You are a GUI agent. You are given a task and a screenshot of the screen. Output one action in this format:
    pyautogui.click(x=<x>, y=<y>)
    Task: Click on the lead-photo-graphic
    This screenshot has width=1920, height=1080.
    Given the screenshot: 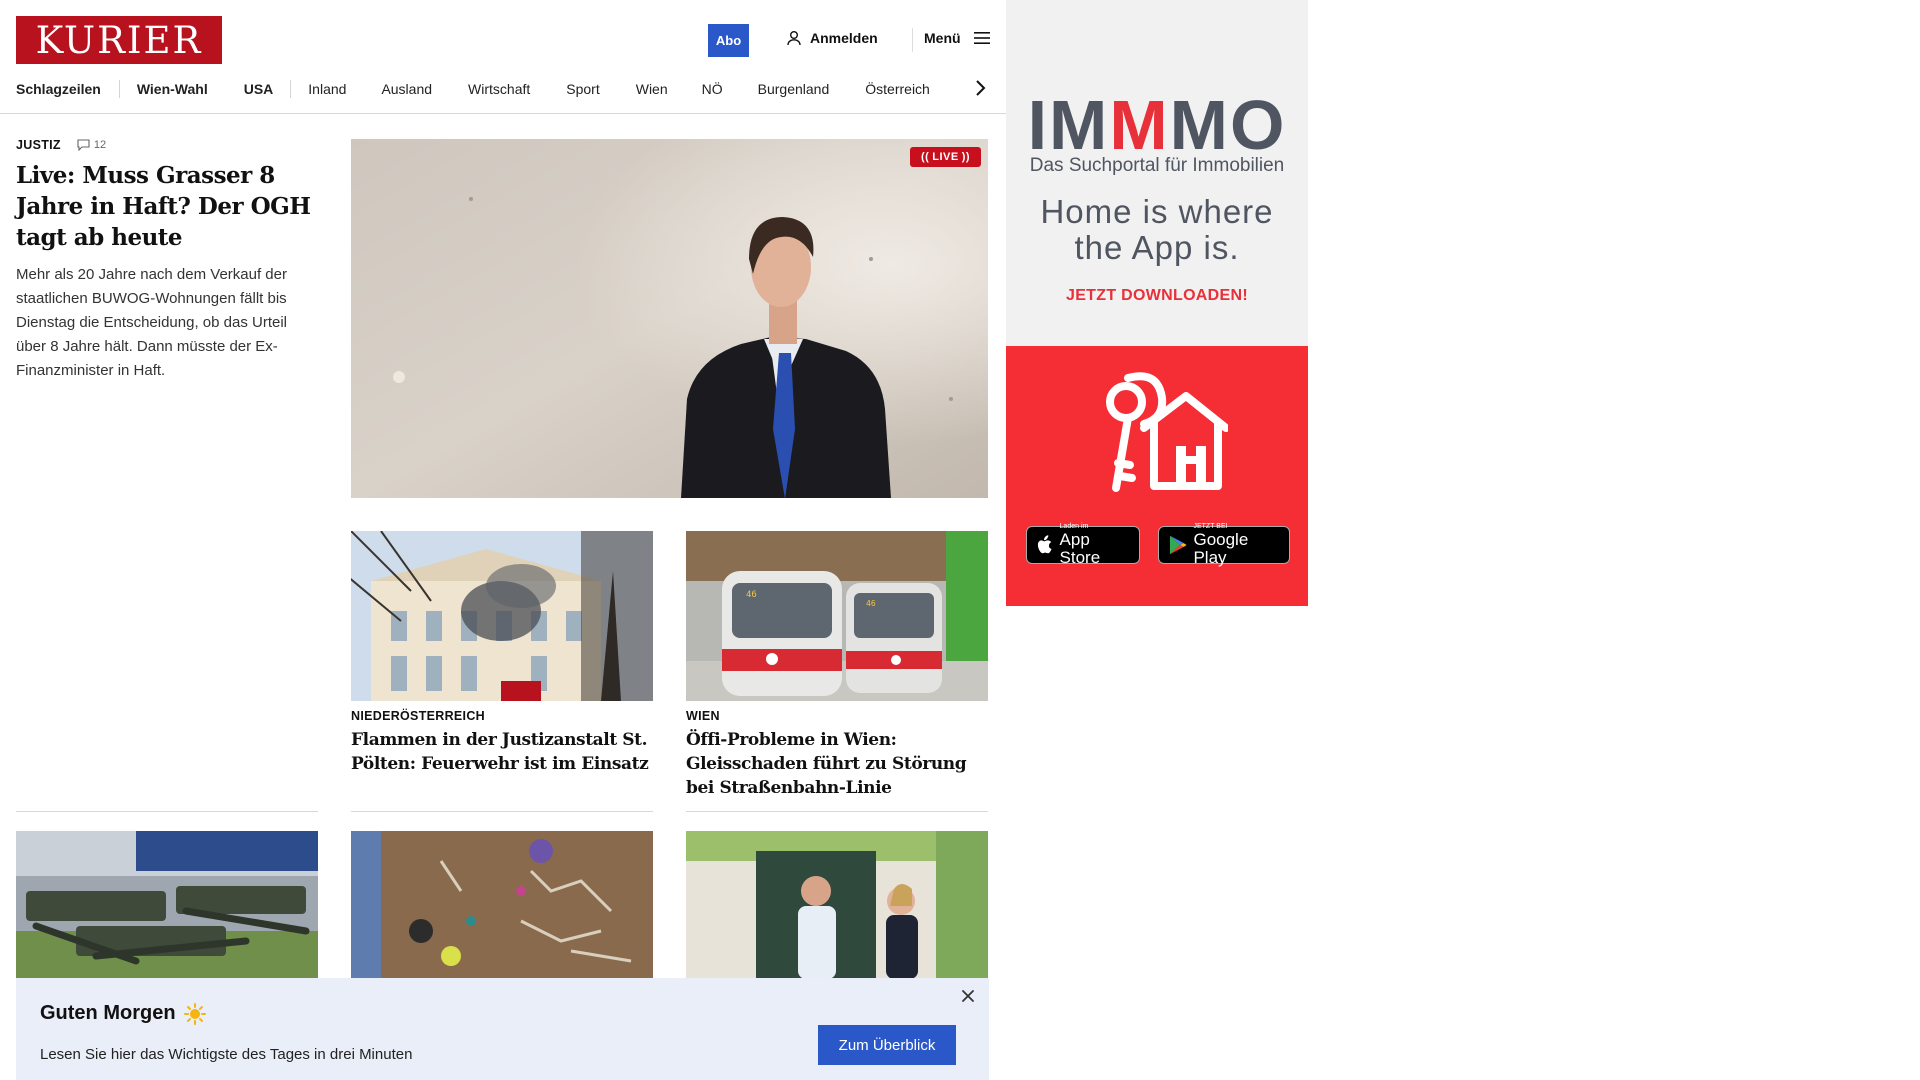 What is the action you would take?
    pyautogui.click(x=669, y=318)
    